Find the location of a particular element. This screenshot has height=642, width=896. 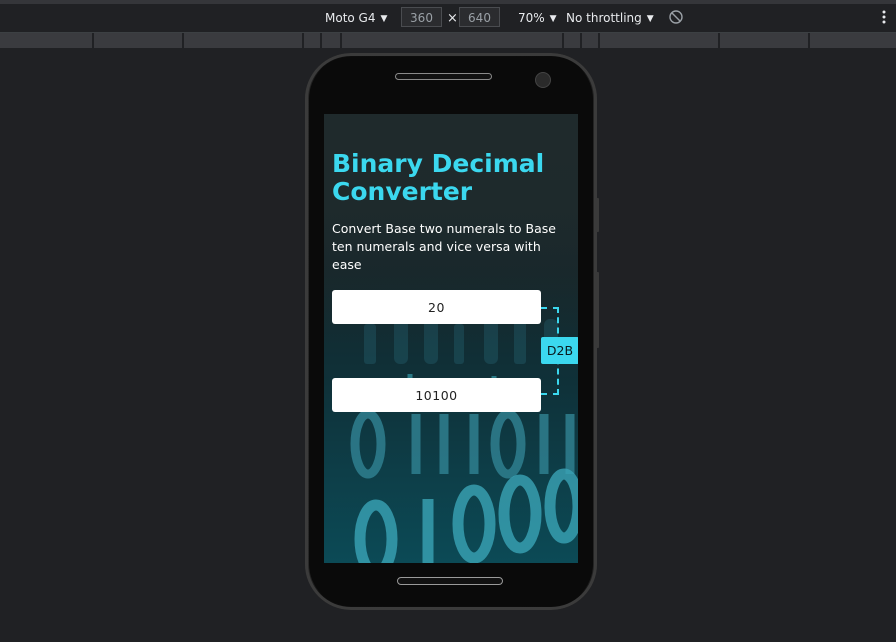

home-button is located at coordinates (450, 581).